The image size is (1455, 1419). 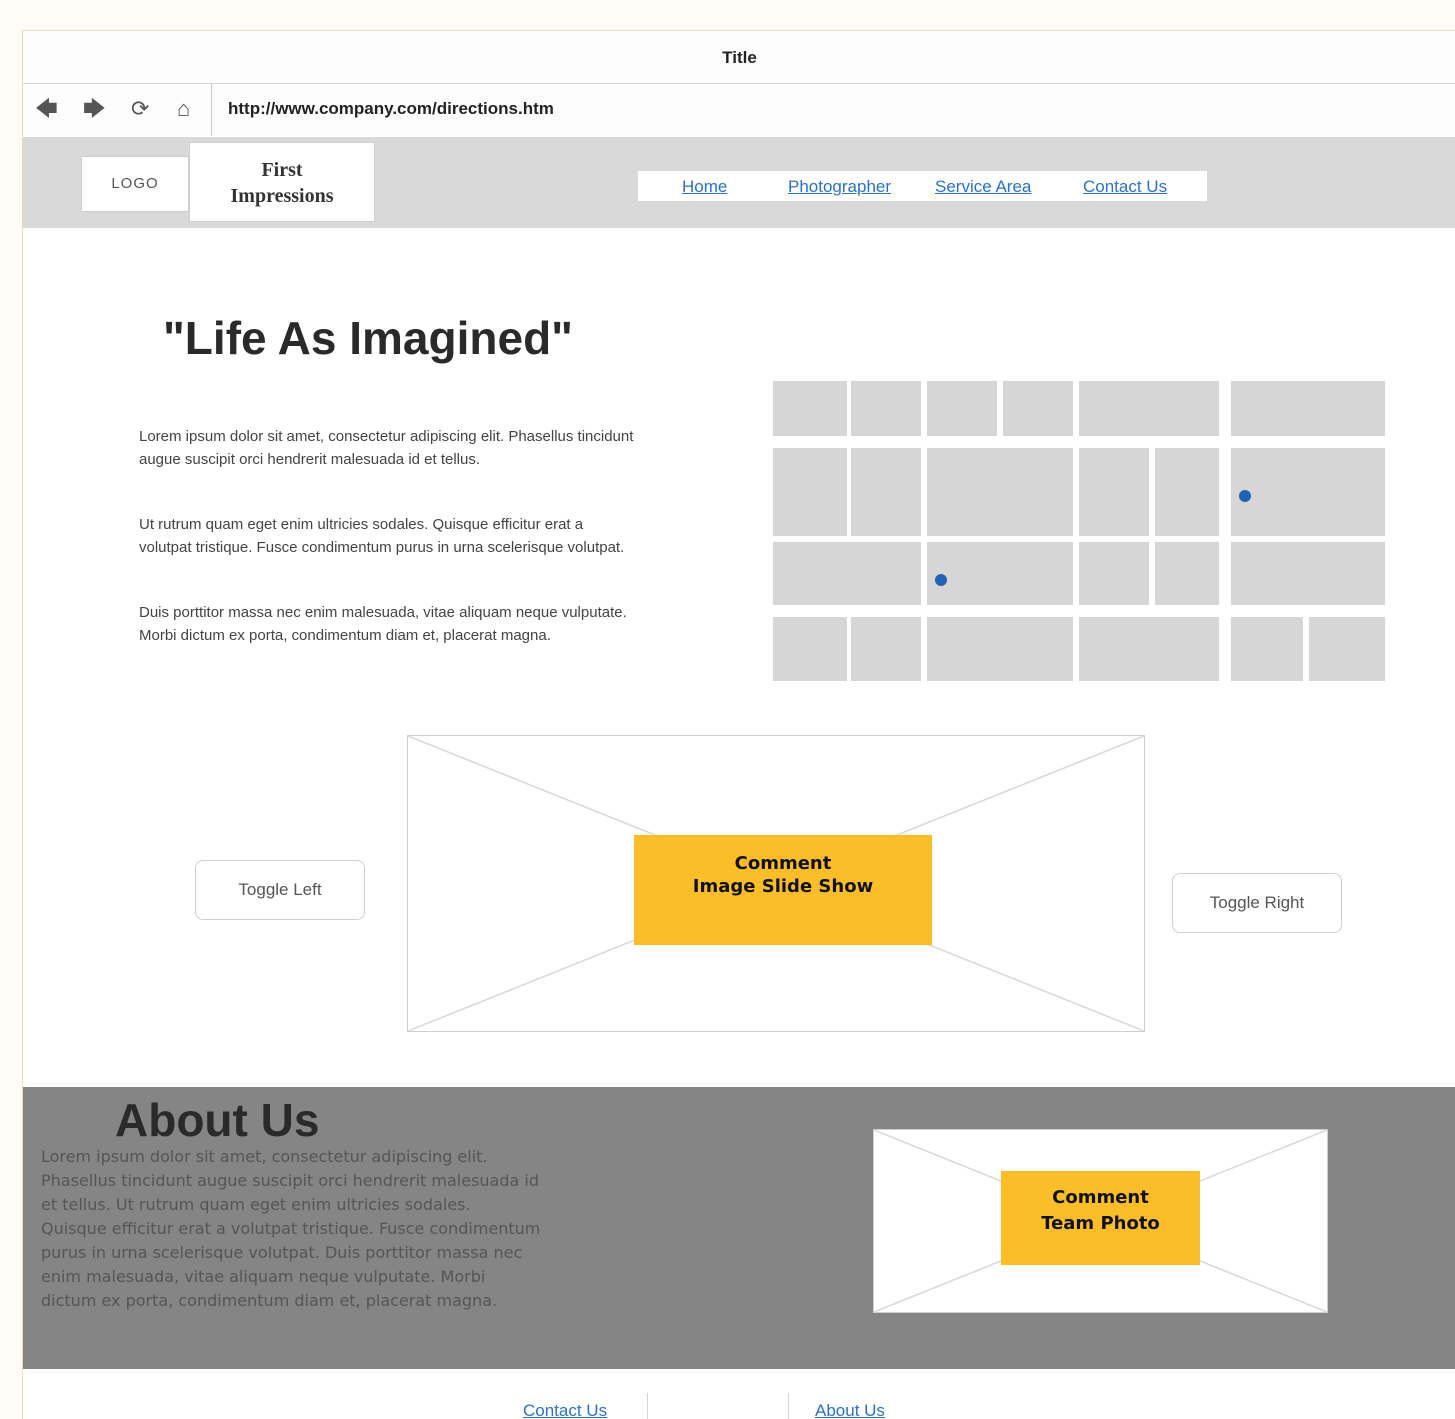 I want to click on forward-arrow-icon: 🡆, so click(x=94, y=109).